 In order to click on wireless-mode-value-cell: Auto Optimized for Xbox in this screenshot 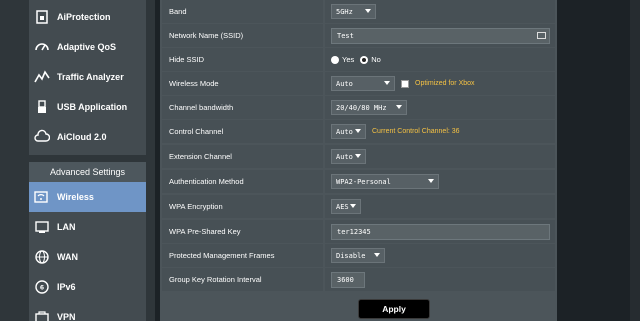, I will do `click(440, 83)`.